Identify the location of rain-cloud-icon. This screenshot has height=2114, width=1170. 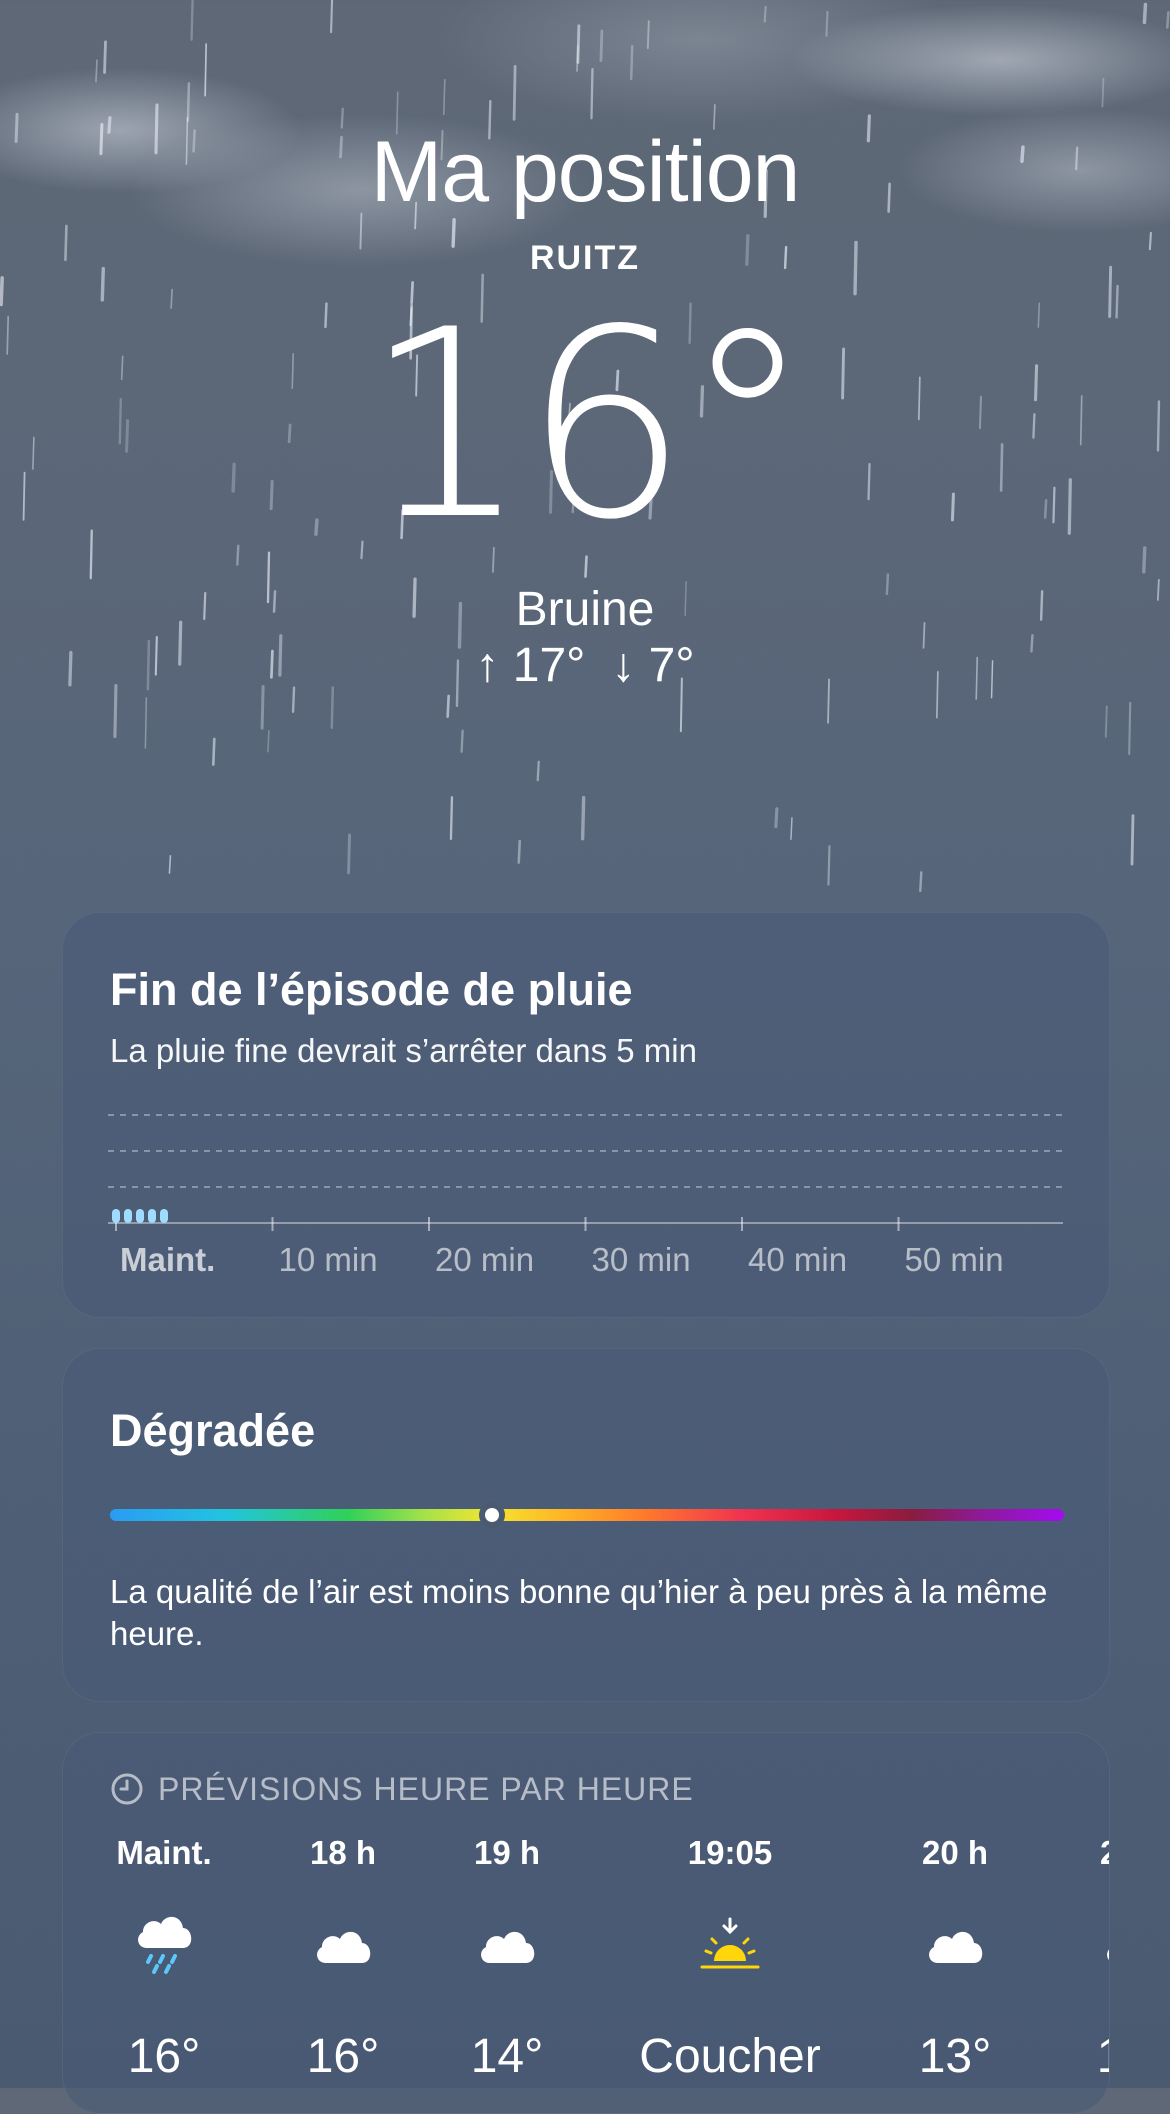
(164, 1945).